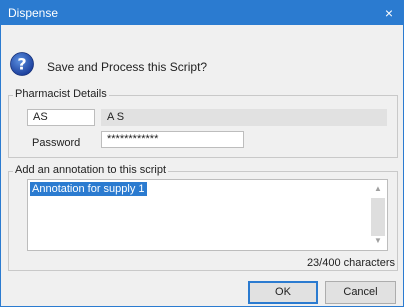  I want to click on dialog-title: Dispense, so click(33, 13).